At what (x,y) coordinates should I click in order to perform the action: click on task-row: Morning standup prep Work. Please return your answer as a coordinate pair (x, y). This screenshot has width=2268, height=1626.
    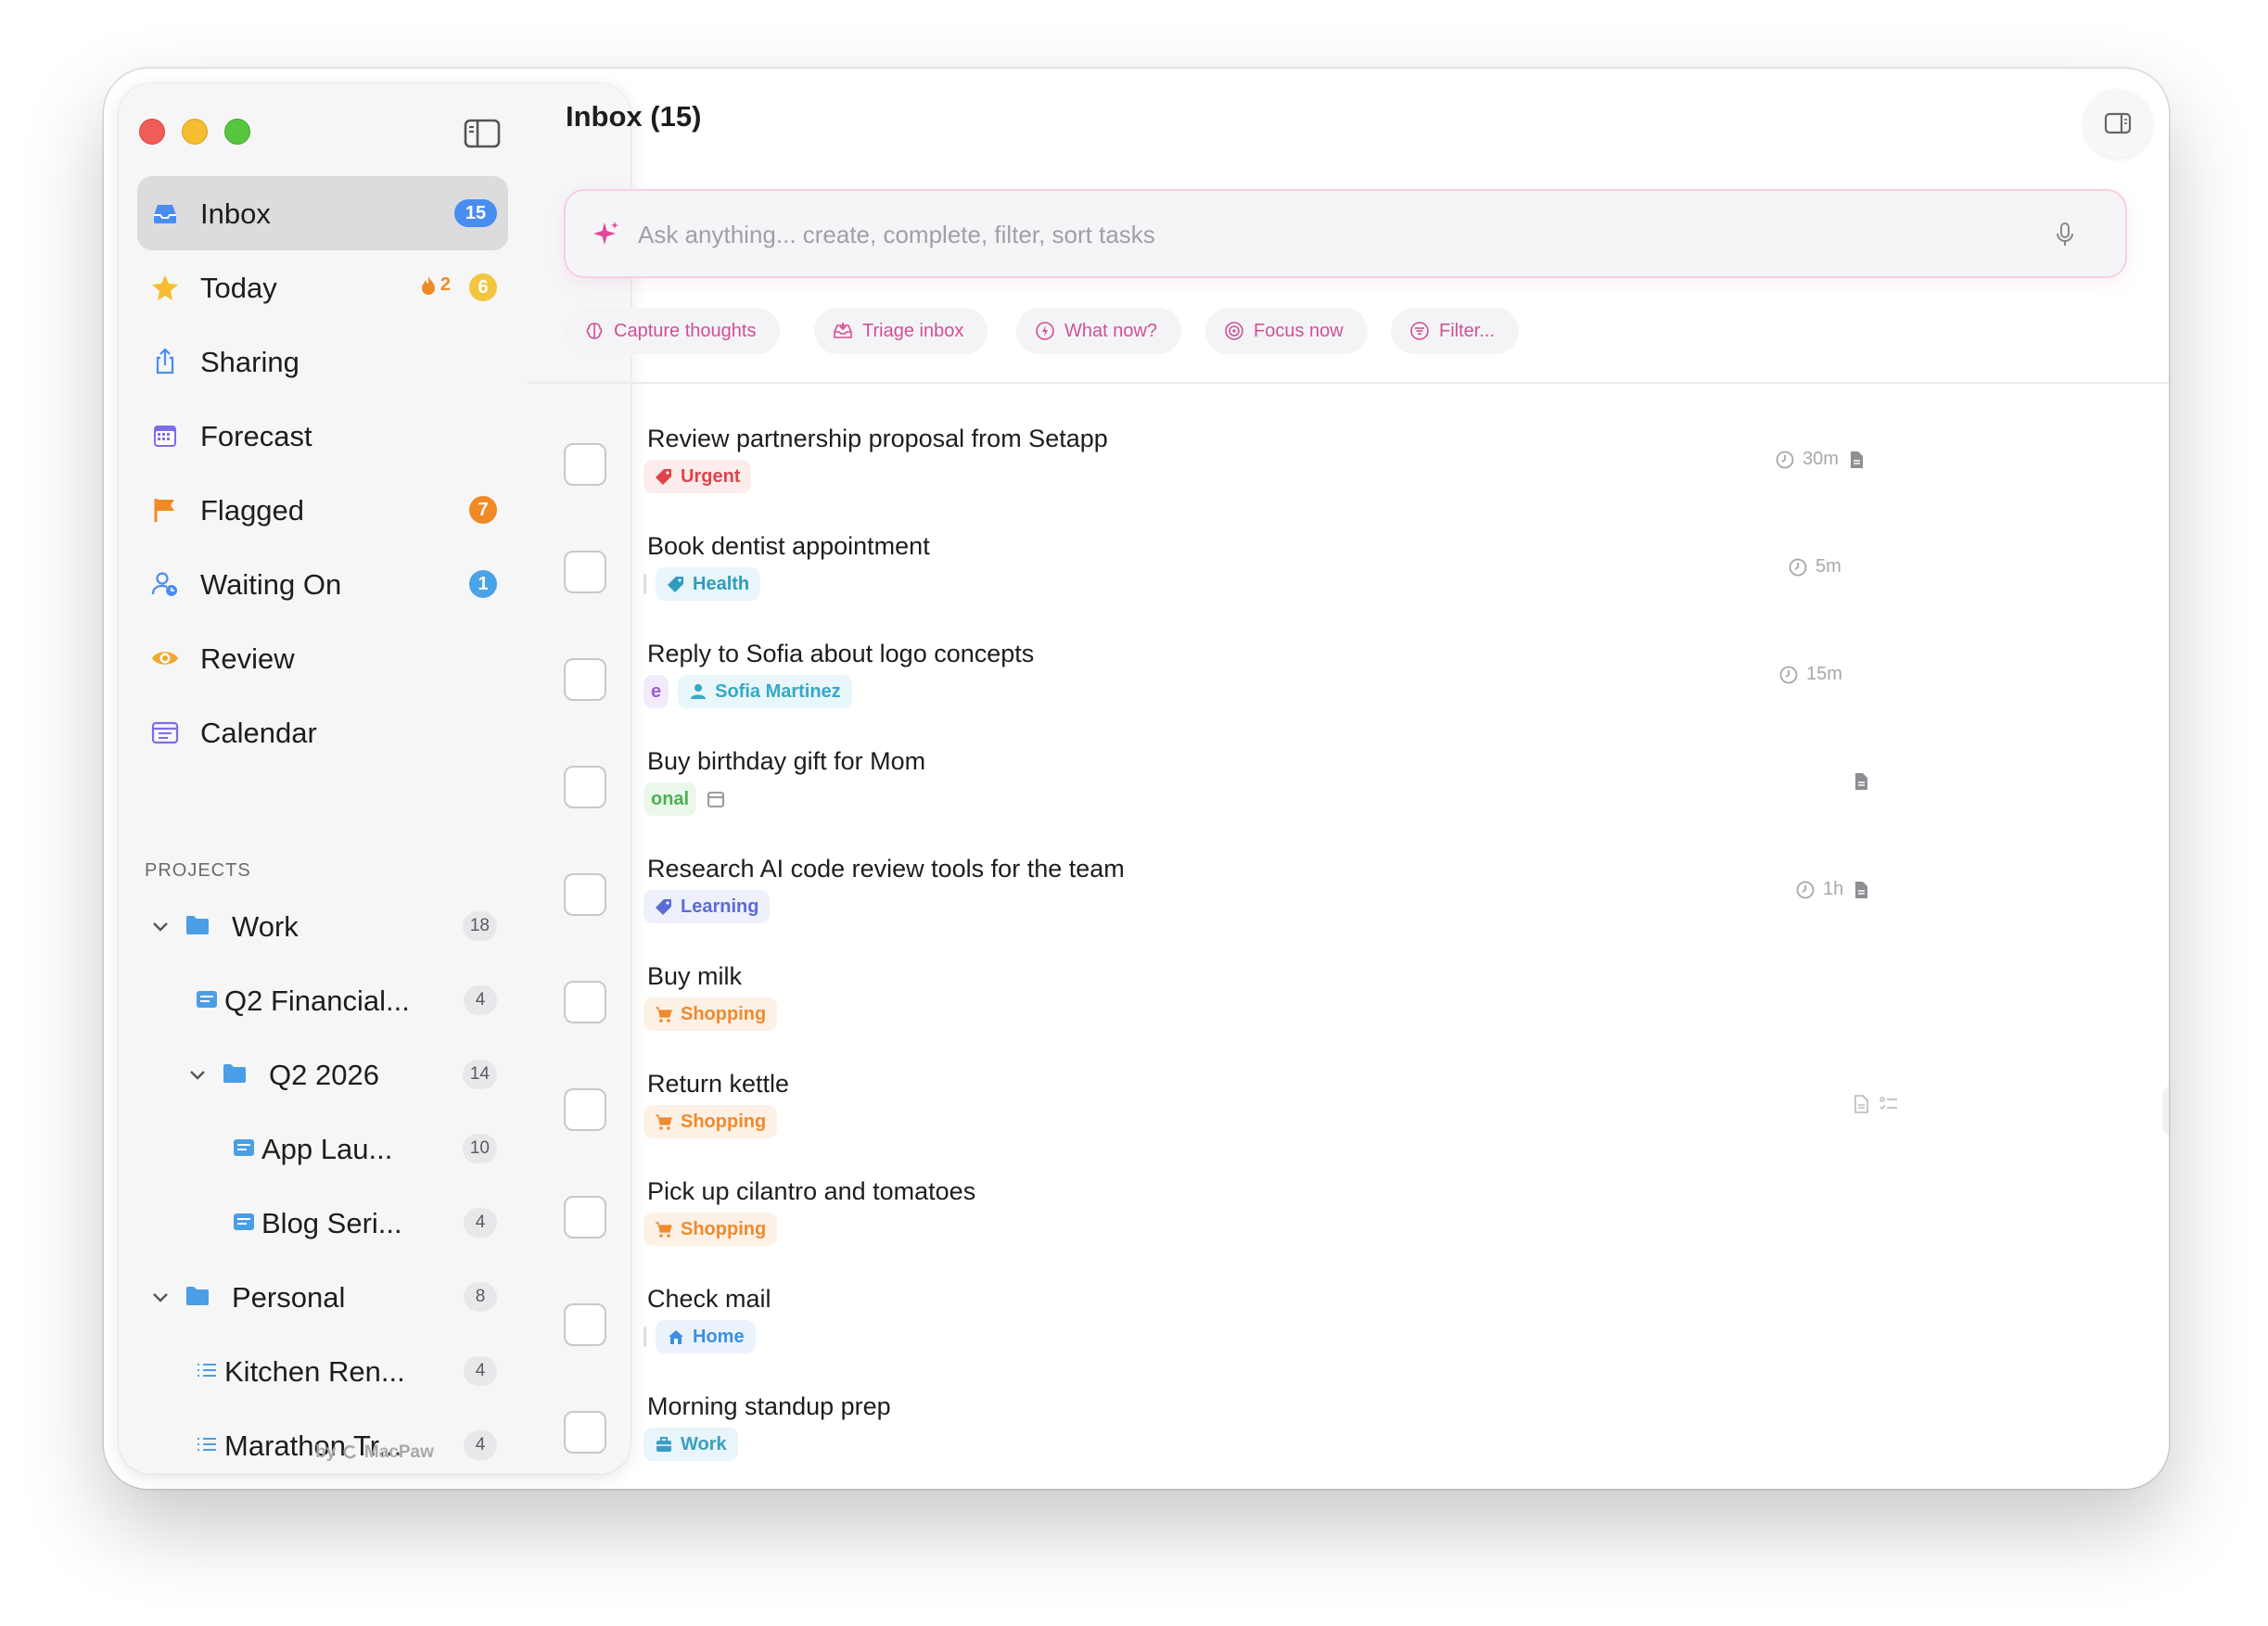
    Looking at the image, I should click on (1348, 1433).